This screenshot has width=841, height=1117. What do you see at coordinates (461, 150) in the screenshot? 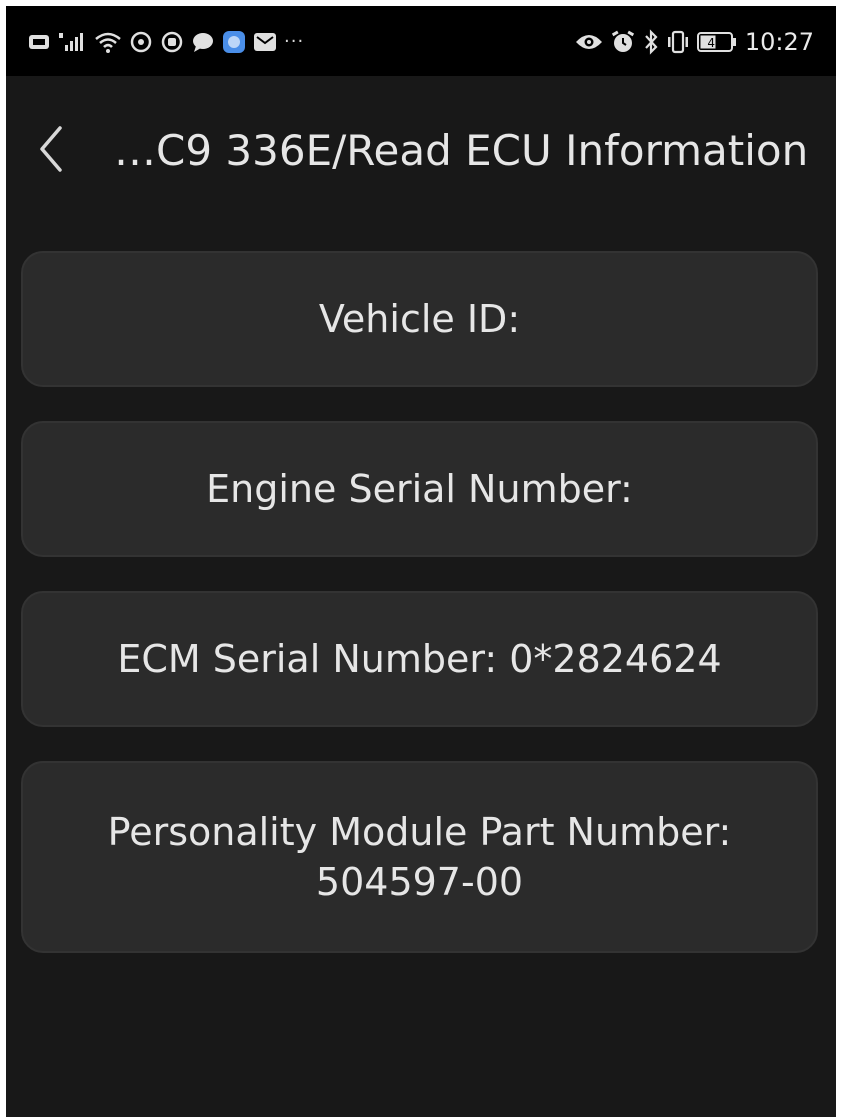
I see `page-title: …C9 336E/Read ECU Information` at bounding box center [461, 150].